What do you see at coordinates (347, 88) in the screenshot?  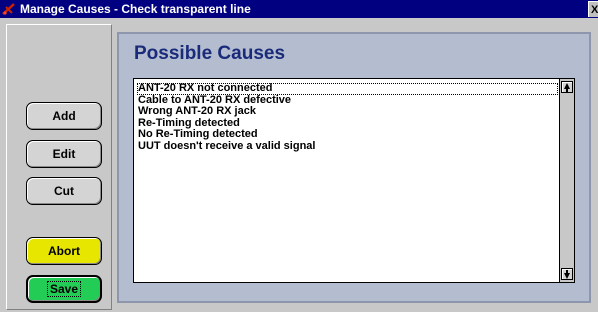 I see `list-item: ANT-20 RX not connected` at bounding box center [347, 88].